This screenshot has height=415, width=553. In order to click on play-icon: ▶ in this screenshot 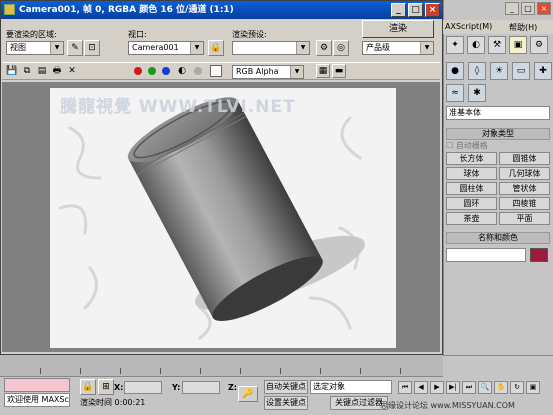, I will do `click(437, 387)`.